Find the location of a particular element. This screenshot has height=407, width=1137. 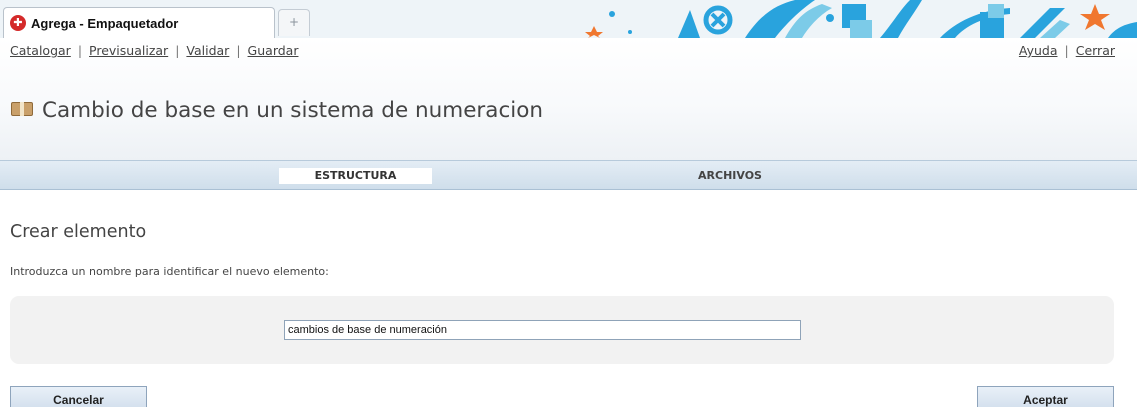

tab-archivos: ARCHIVOS is located at coordinates (730, 176).